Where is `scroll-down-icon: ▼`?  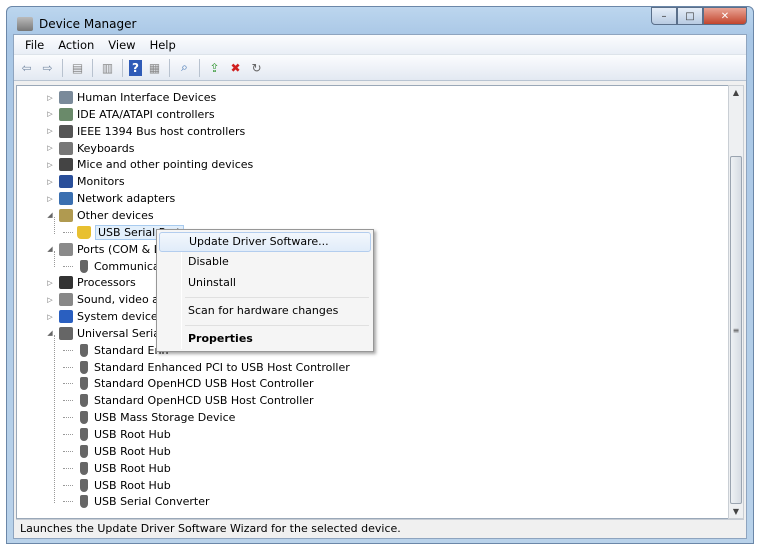
scroll-down-icon: ▼ is located at coordinates (736, 511).